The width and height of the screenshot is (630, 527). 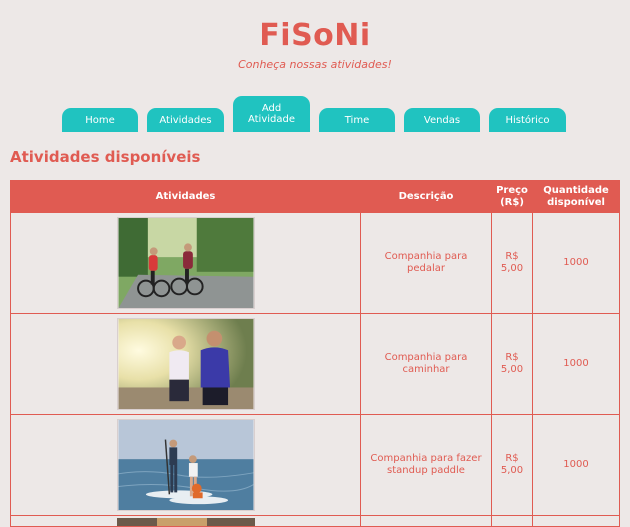 What do you see at coordinates (105, 157) in the screenshot?
I see `section-title: Atividades disponíveis` at bounding box center [105, 157].